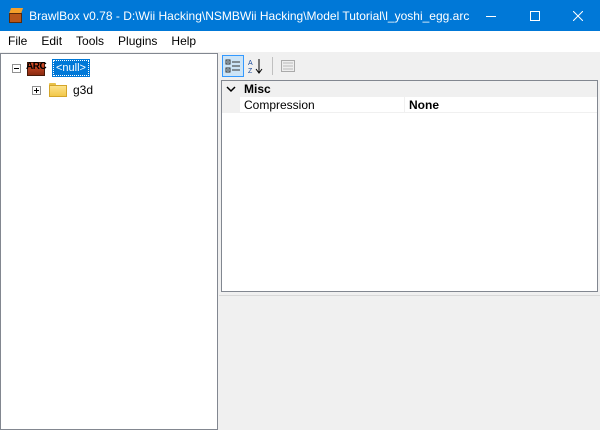 The image size is (600, 430). Describe the element at coordinates (36, 90) in the screenshot. I see `expand-icon` at that location.